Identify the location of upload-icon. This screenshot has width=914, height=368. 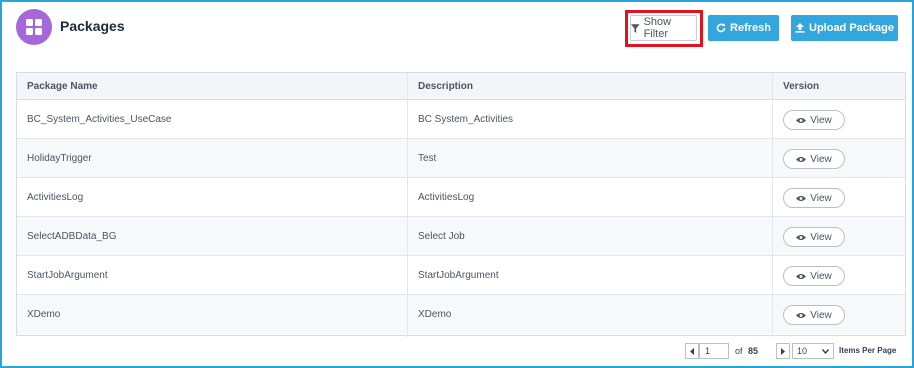
(800, 28).